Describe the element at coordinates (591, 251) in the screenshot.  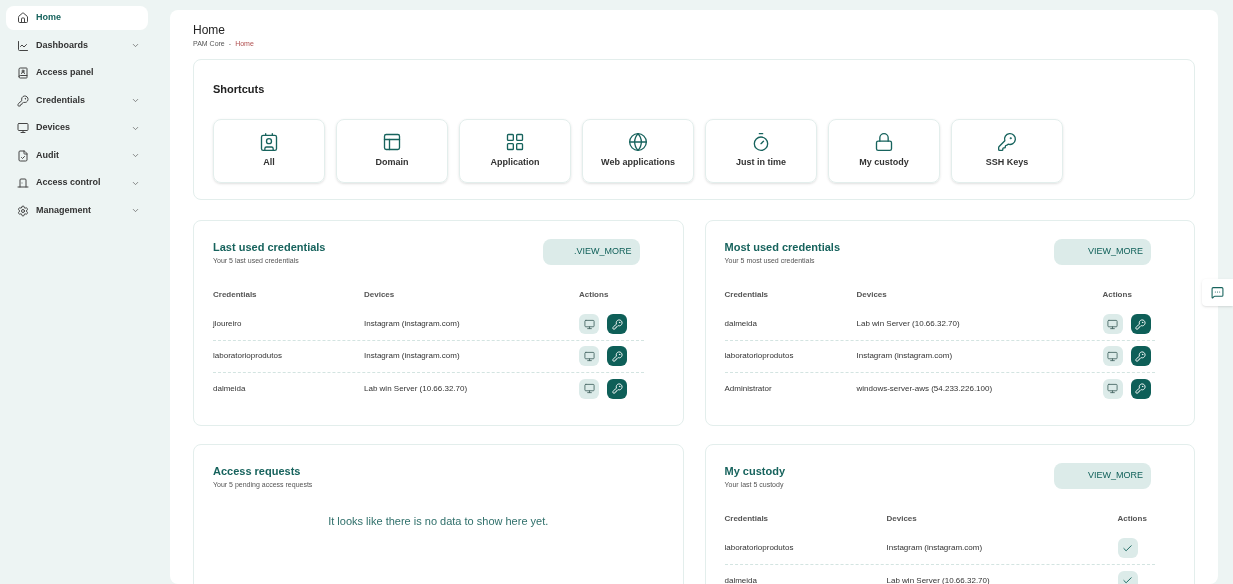
I see `view-more-button: .VIEW_MORE` at that location.